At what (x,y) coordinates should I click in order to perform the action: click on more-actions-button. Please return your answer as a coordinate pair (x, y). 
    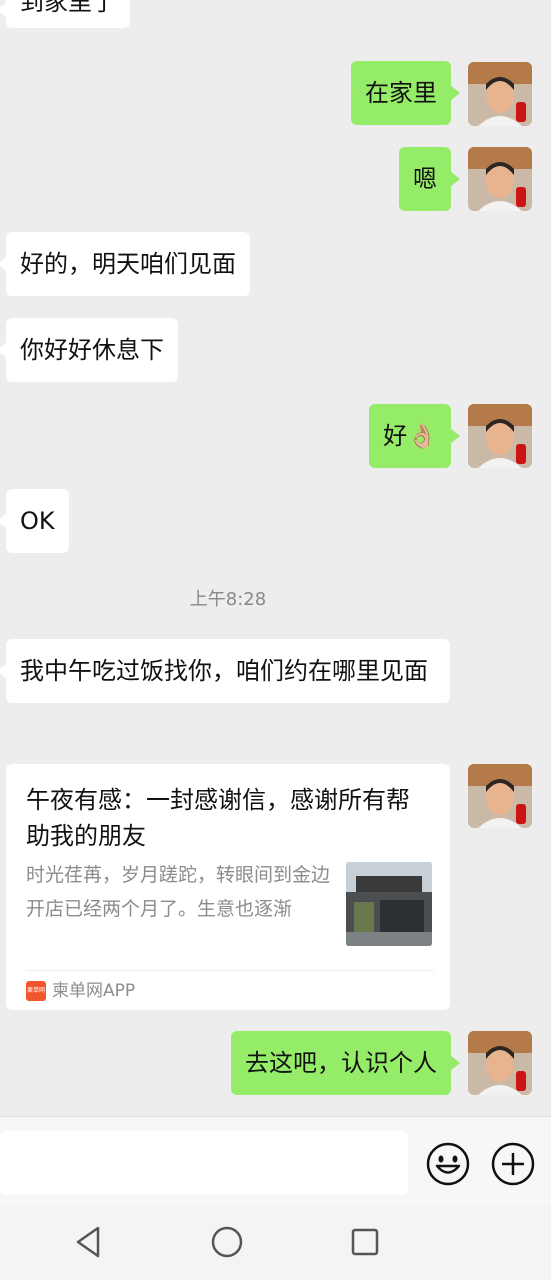
    Looking at the image, I should click on (513, 1164).